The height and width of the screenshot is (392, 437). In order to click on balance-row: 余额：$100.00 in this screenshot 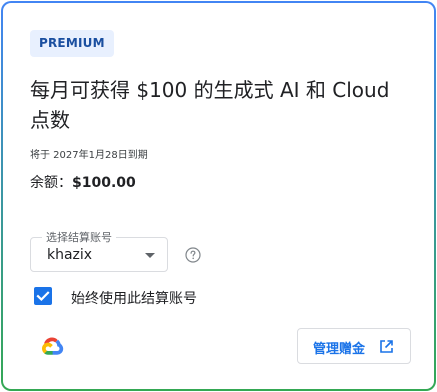, I will do `click(83, 182)`.